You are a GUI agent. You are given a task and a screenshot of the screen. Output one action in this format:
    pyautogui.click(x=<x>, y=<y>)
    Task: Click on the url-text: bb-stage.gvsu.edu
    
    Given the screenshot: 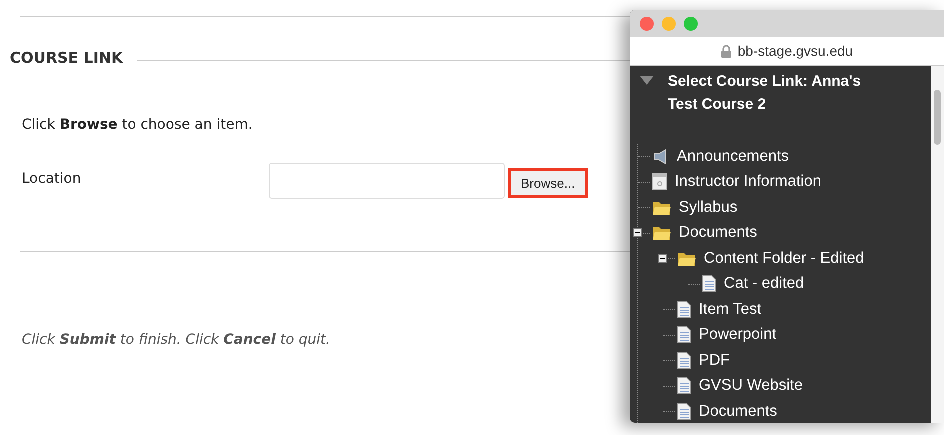 What is the action you would take?
    pyautogui.click(x=796, y=51)
    